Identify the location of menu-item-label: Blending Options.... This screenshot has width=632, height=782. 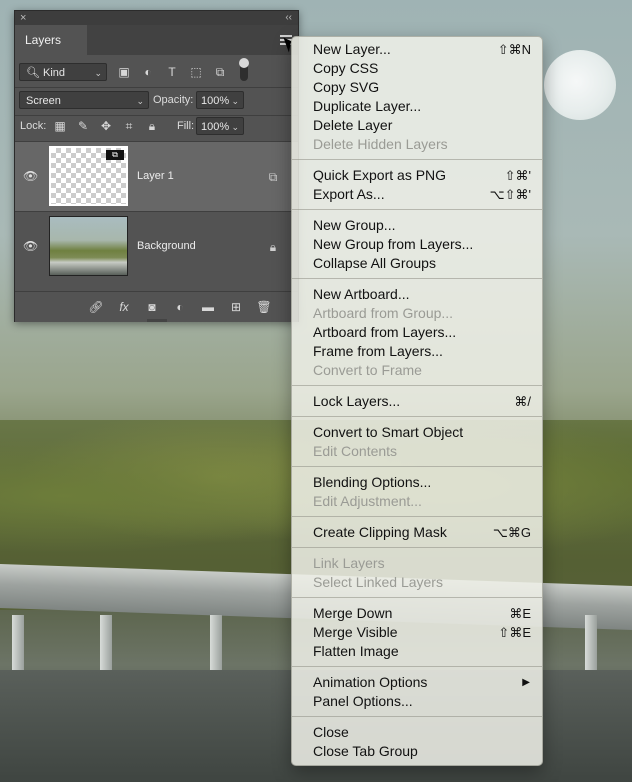
(372, 482).